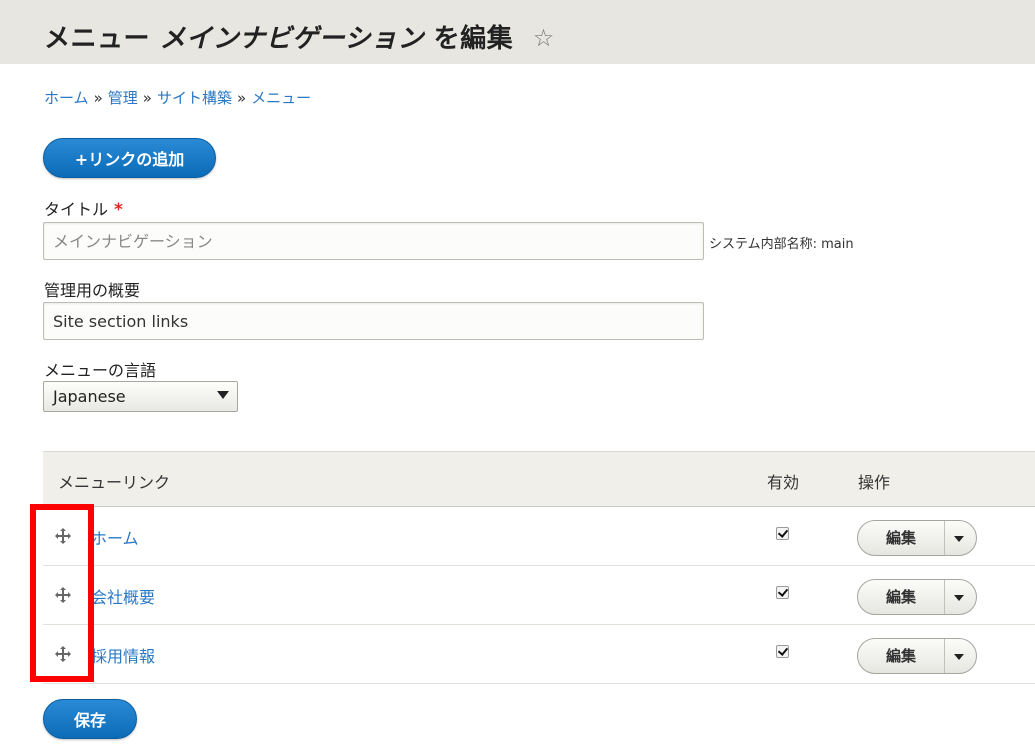 This screenshot has height=756, width=1035. Describe the element at coordinates (123, 596) in the screenshot. I see `menu-link-about: 会社概要` at that location.